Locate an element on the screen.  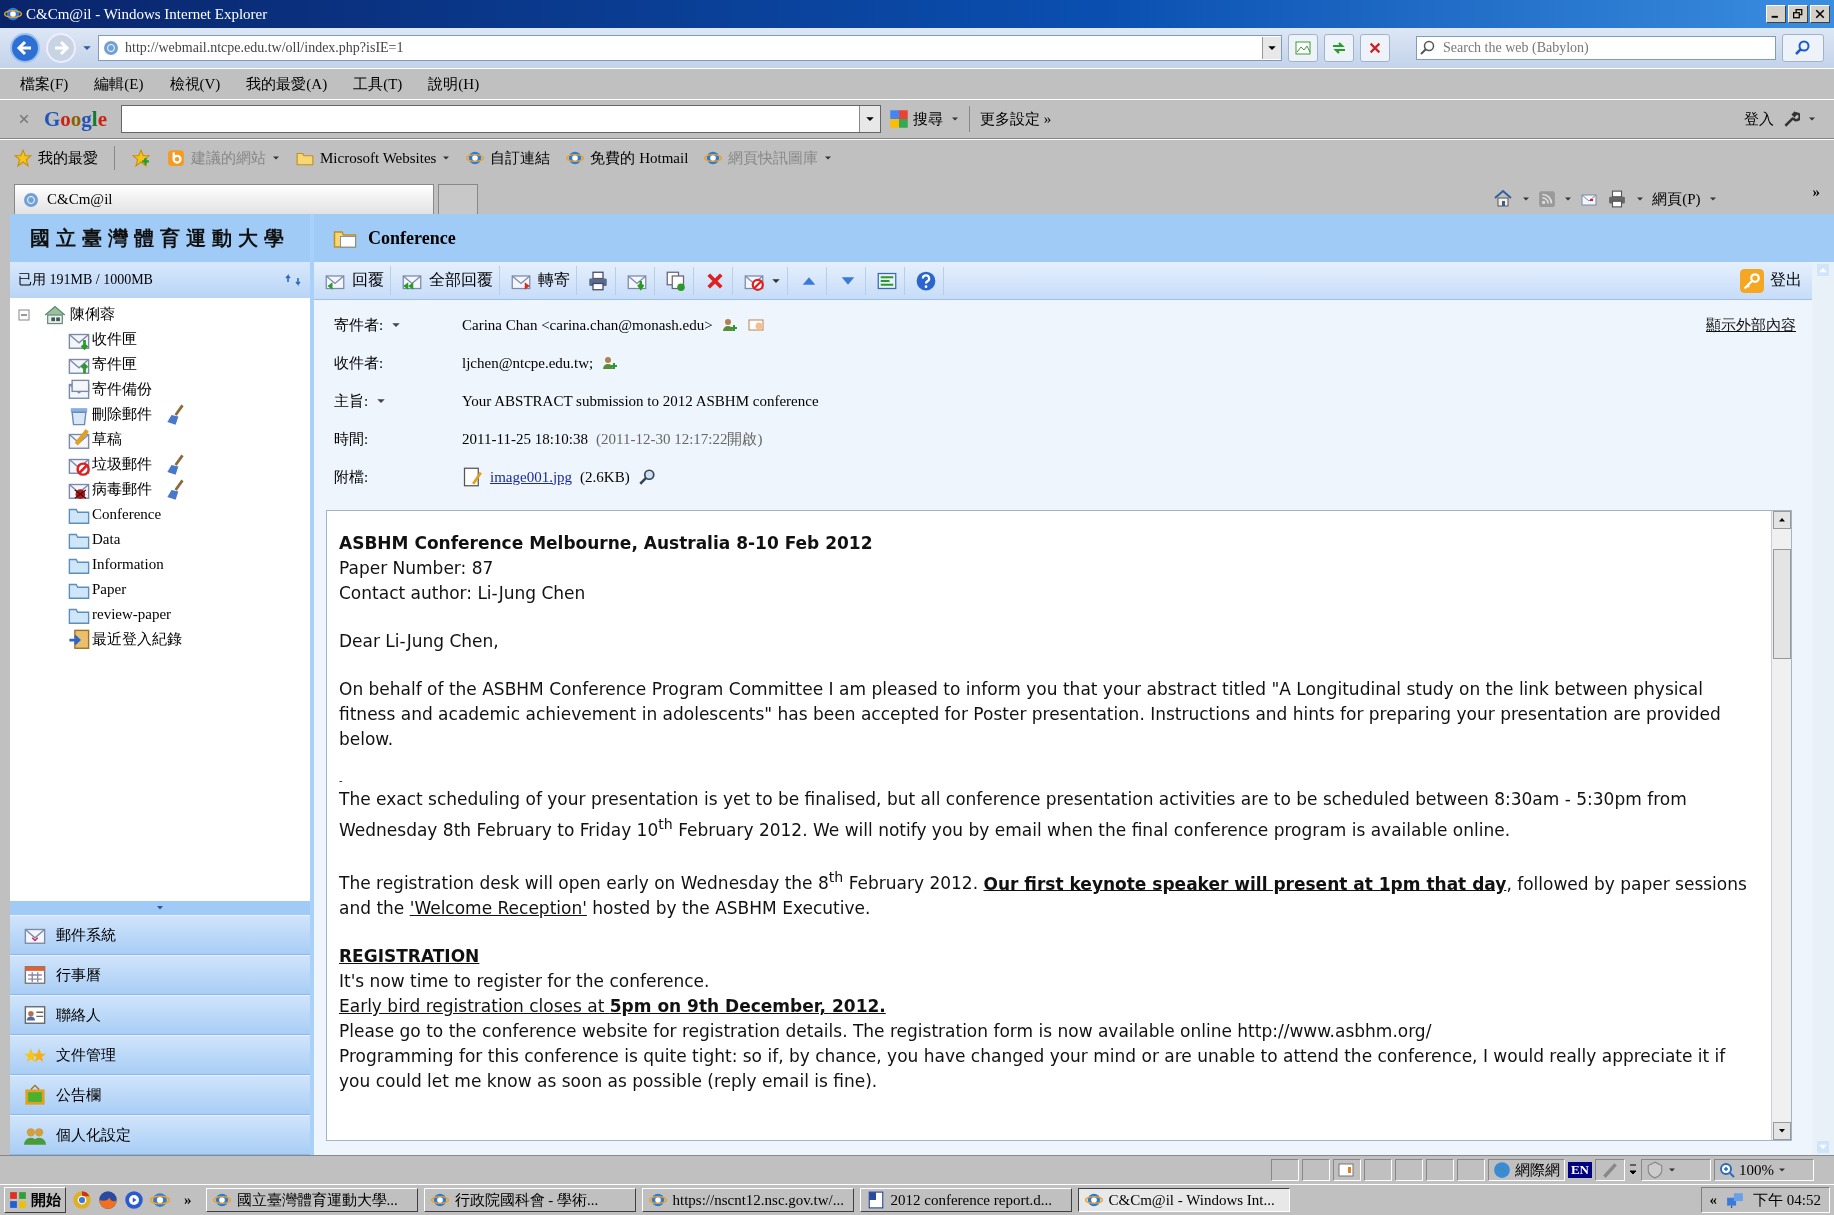
more-settings-button: 更多設定 » is located at coordinates (1016, 119).